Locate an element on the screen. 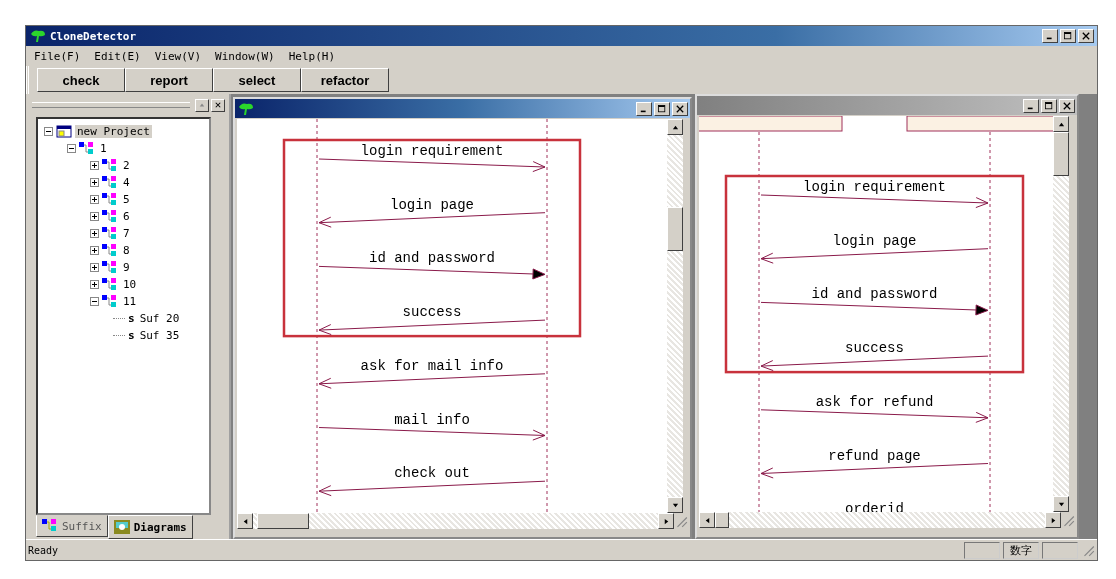 Image resolution: width=1116 pixels, height=579 pixels. tree-item: 1 is located at coordinates (103, 148).